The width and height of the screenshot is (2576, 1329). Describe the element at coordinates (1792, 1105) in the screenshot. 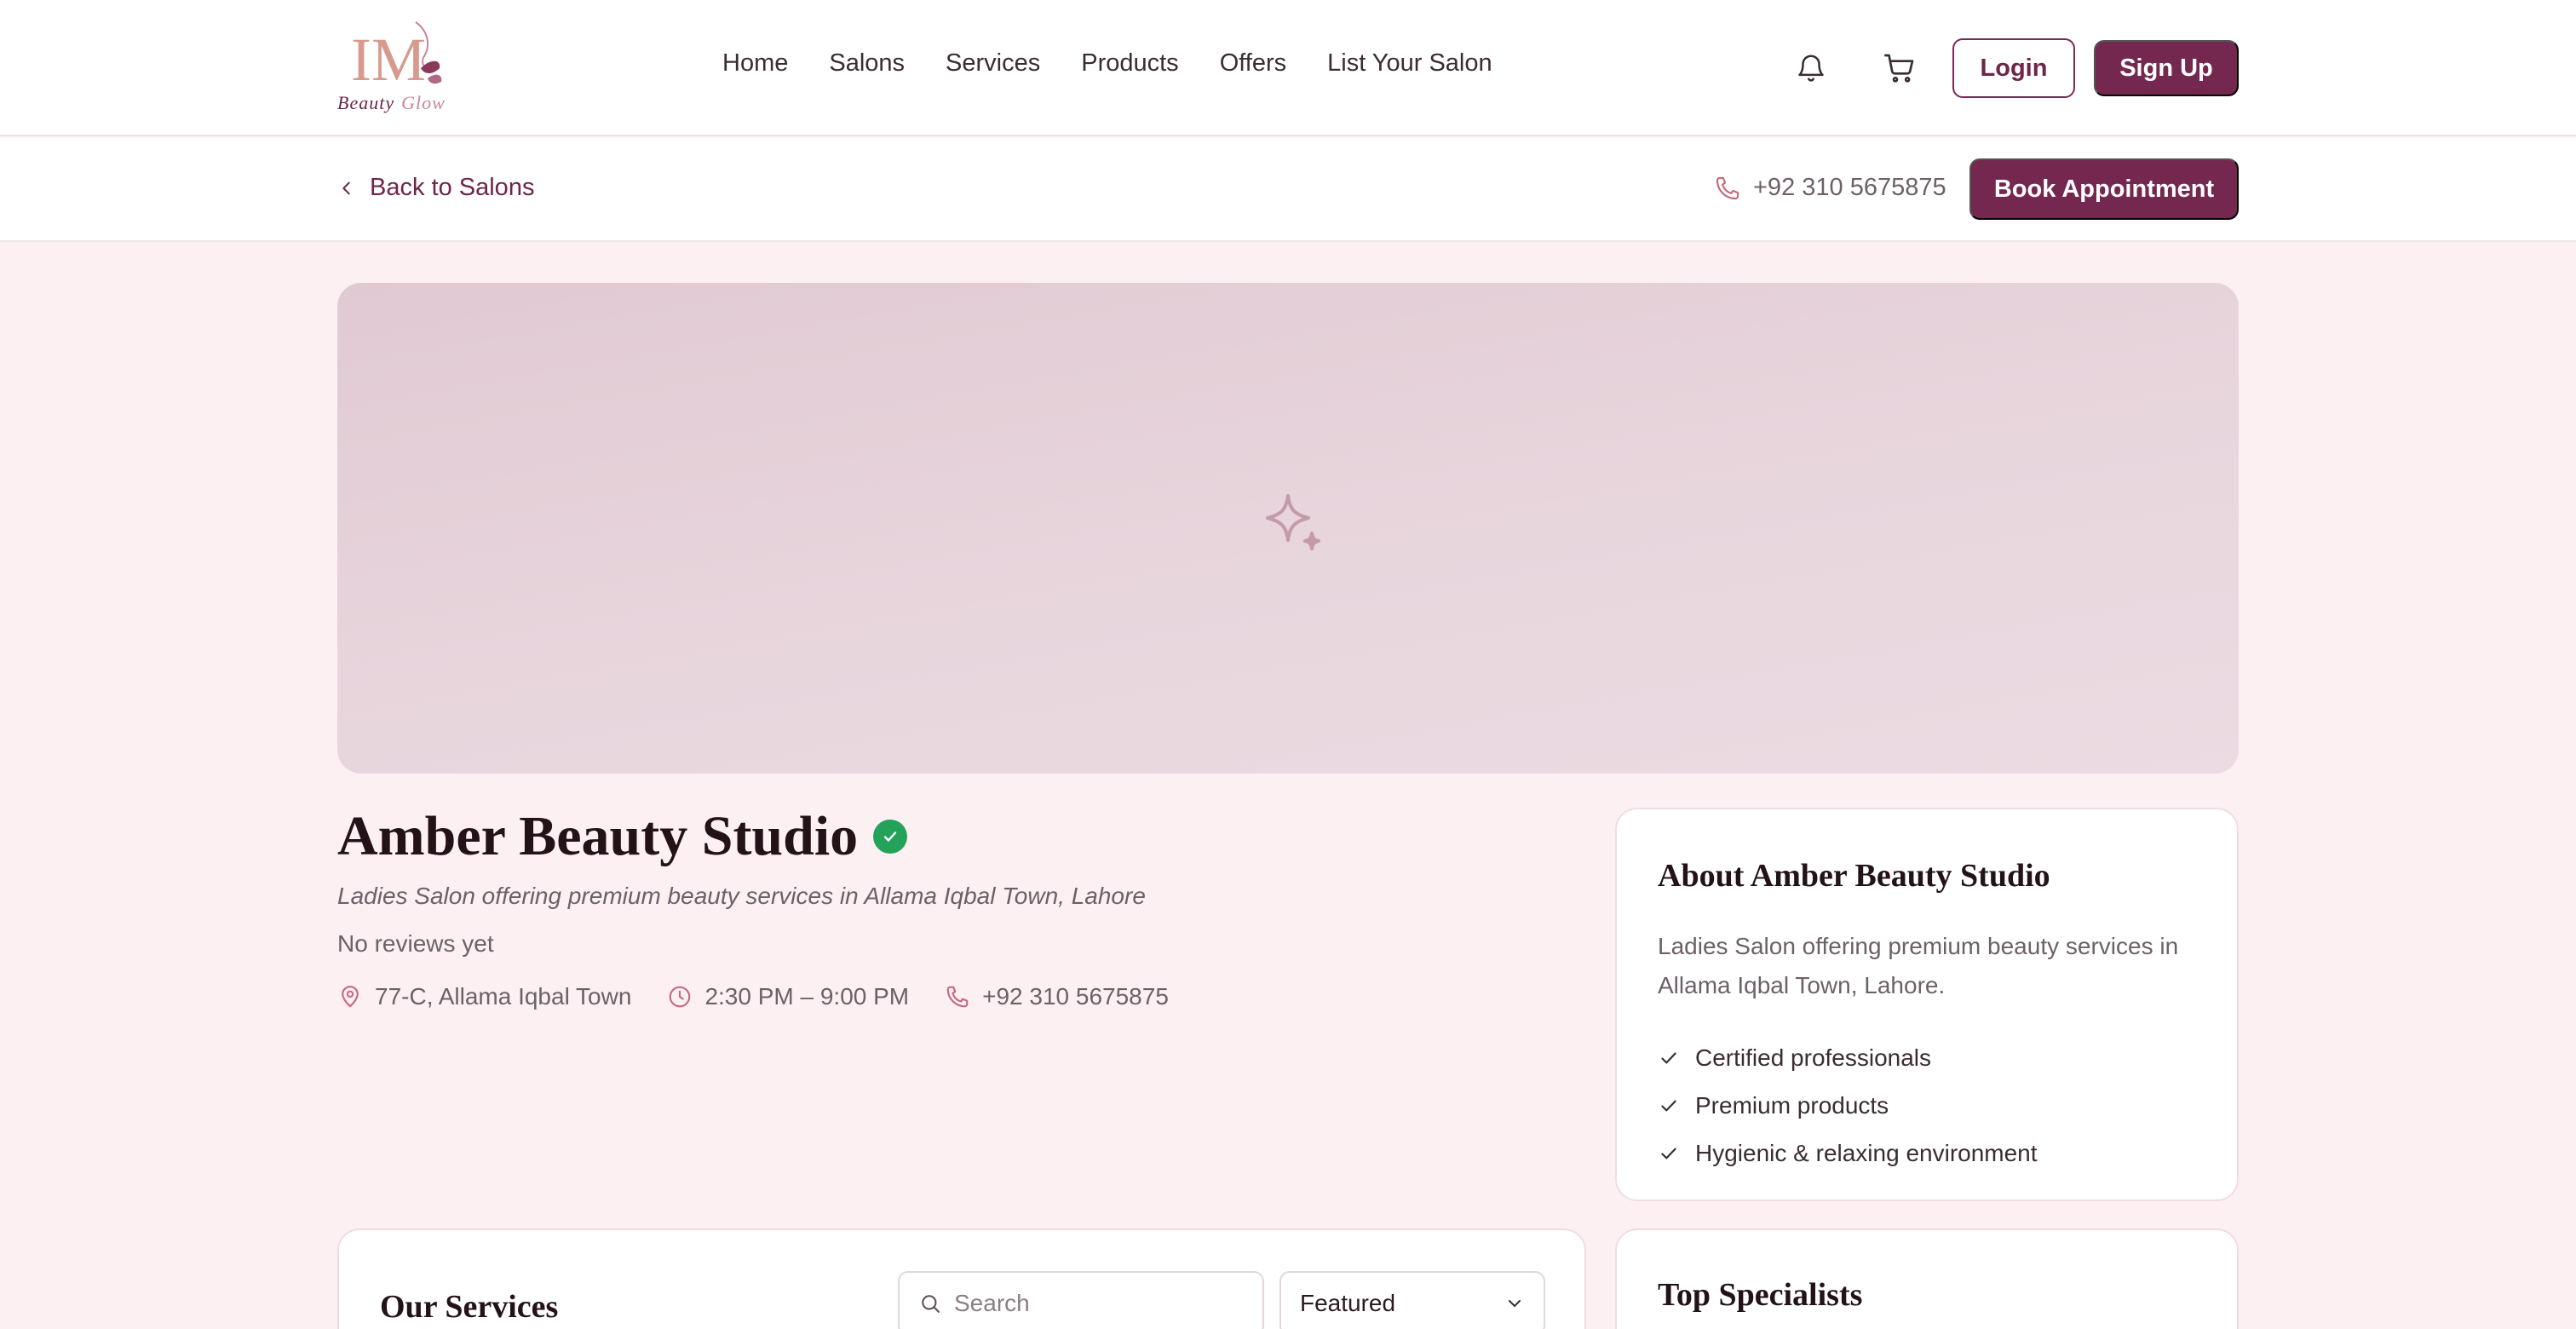

I see `feature-label: Premium products` at that location.